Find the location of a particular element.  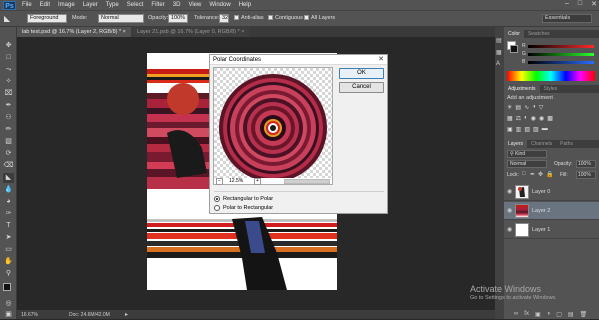

history-panel-icon: ▤ is located at coordinates (499, 40).